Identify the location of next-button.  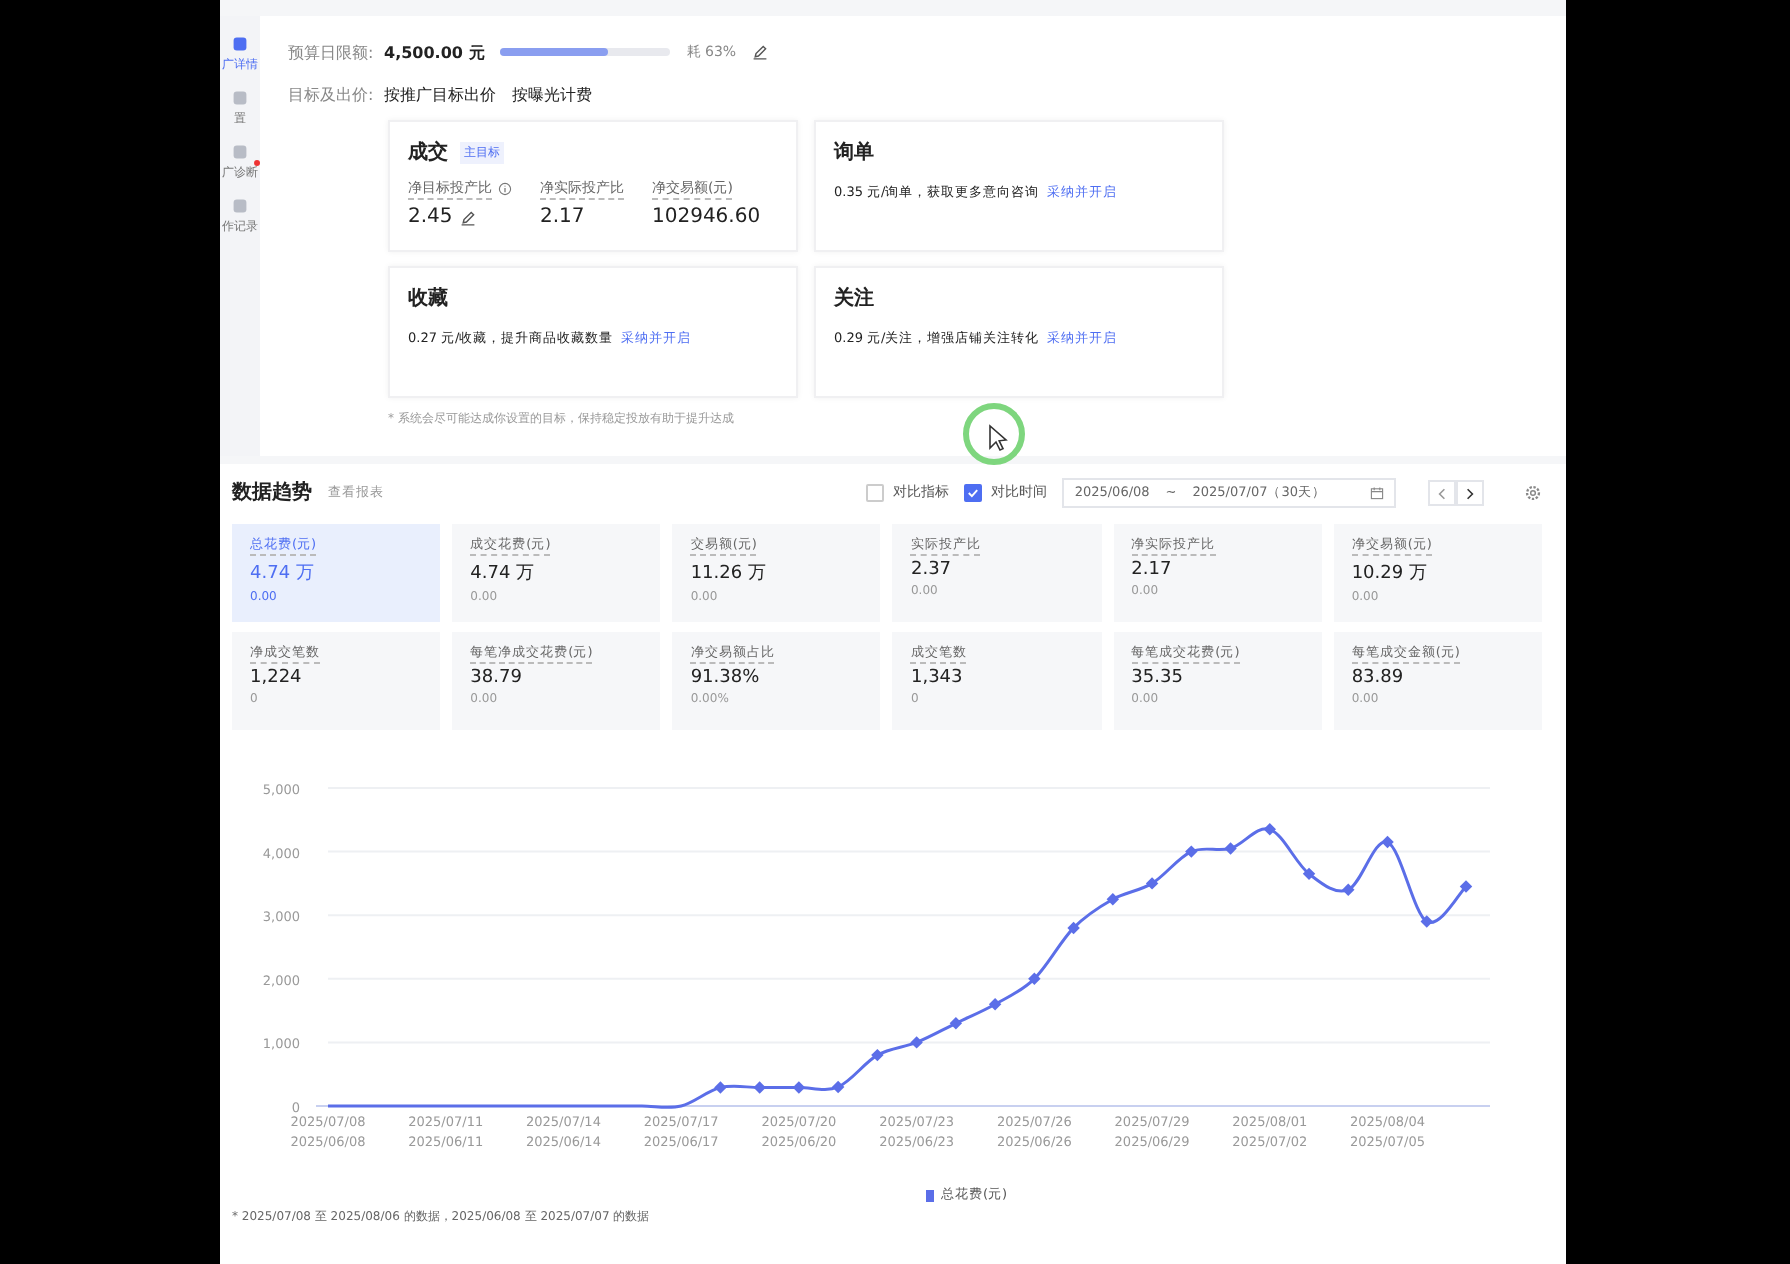
(1470, 492).